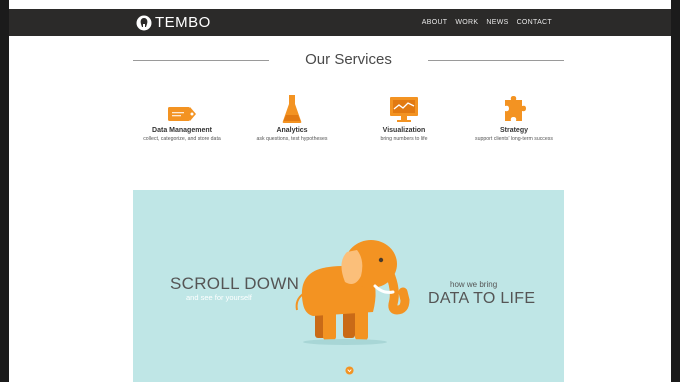  Describe the element at coordinates (496, 60) in the screenshot. I see `divider-right` at that location.